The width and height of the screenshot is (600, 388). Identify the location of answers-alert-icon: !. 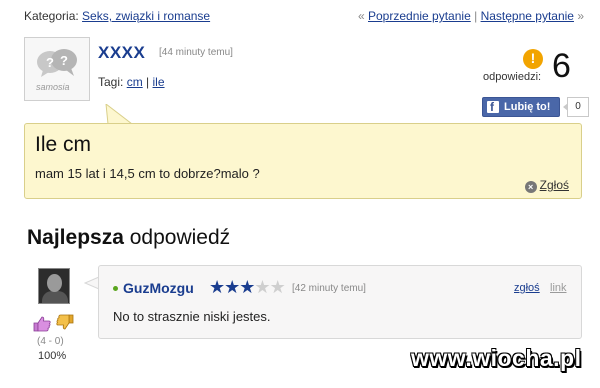
(533, 59).